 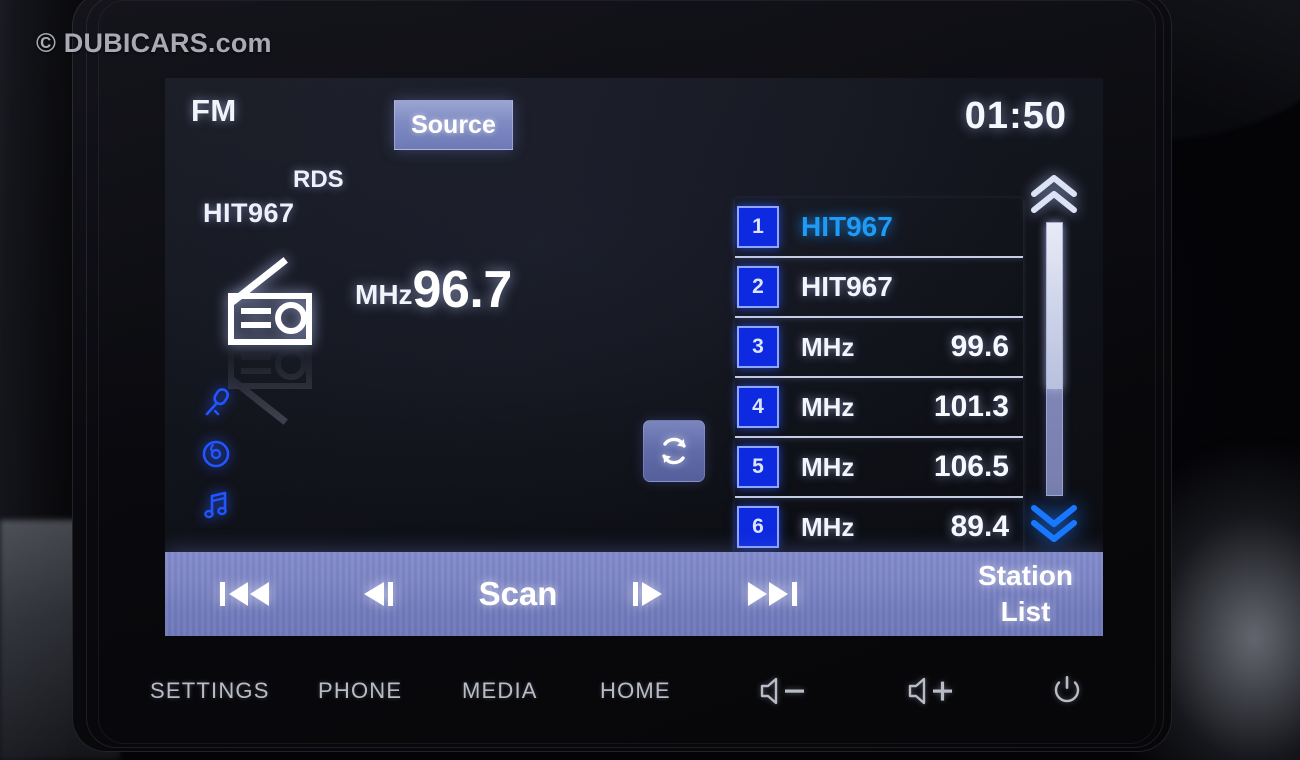 I want to click on preset-content: MHz 99.6, so click(x=912, y=347).